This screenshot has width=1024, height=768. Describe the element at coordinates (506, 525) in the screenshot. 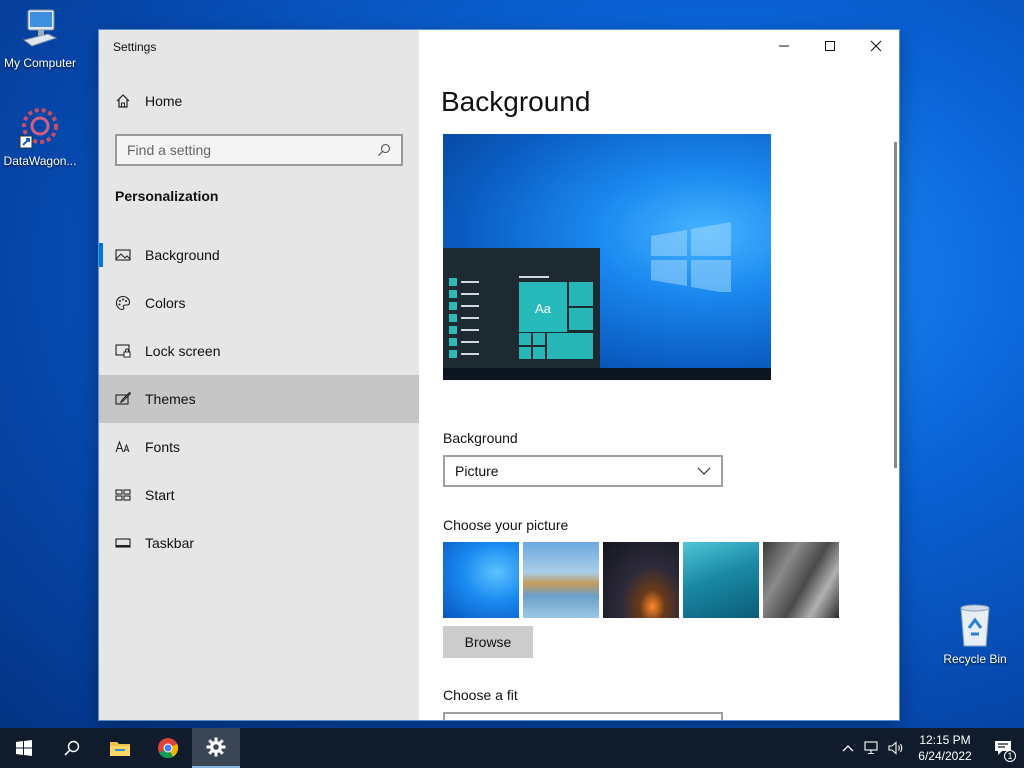

I see `choose-picture-label: Choose your picture` at that location.